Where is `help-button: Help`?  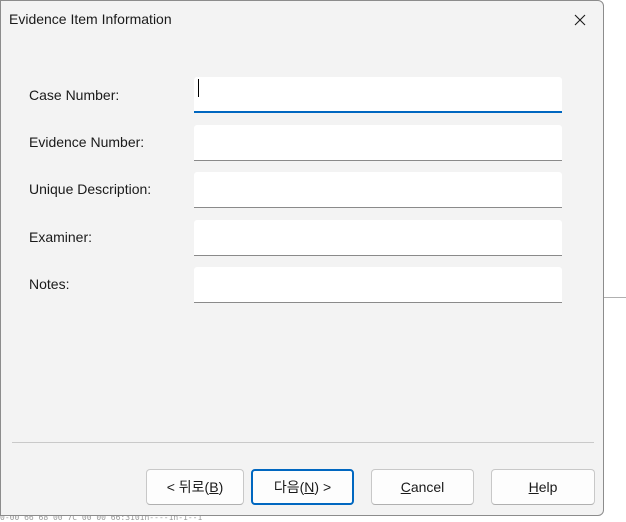
help-button: Help is located at coordinates (543, 487).